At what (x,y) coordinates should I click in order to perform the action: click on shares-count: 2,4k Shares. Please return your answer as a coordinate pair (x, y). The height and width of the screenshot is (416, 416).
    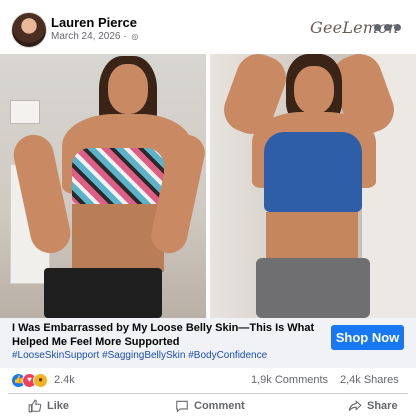
    Looking at the image, I should click on (369, 380).